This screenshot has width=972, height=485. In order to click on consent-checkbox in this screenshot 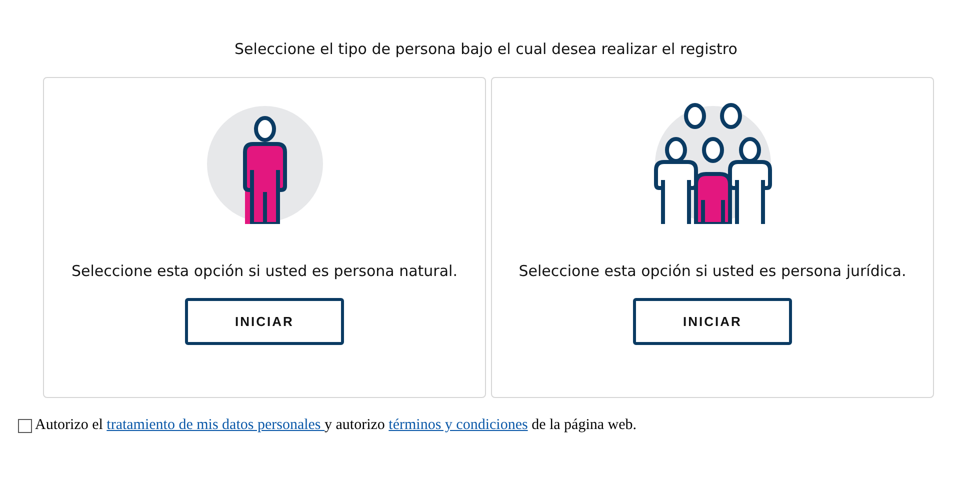, I will do `click(25, 425)`.